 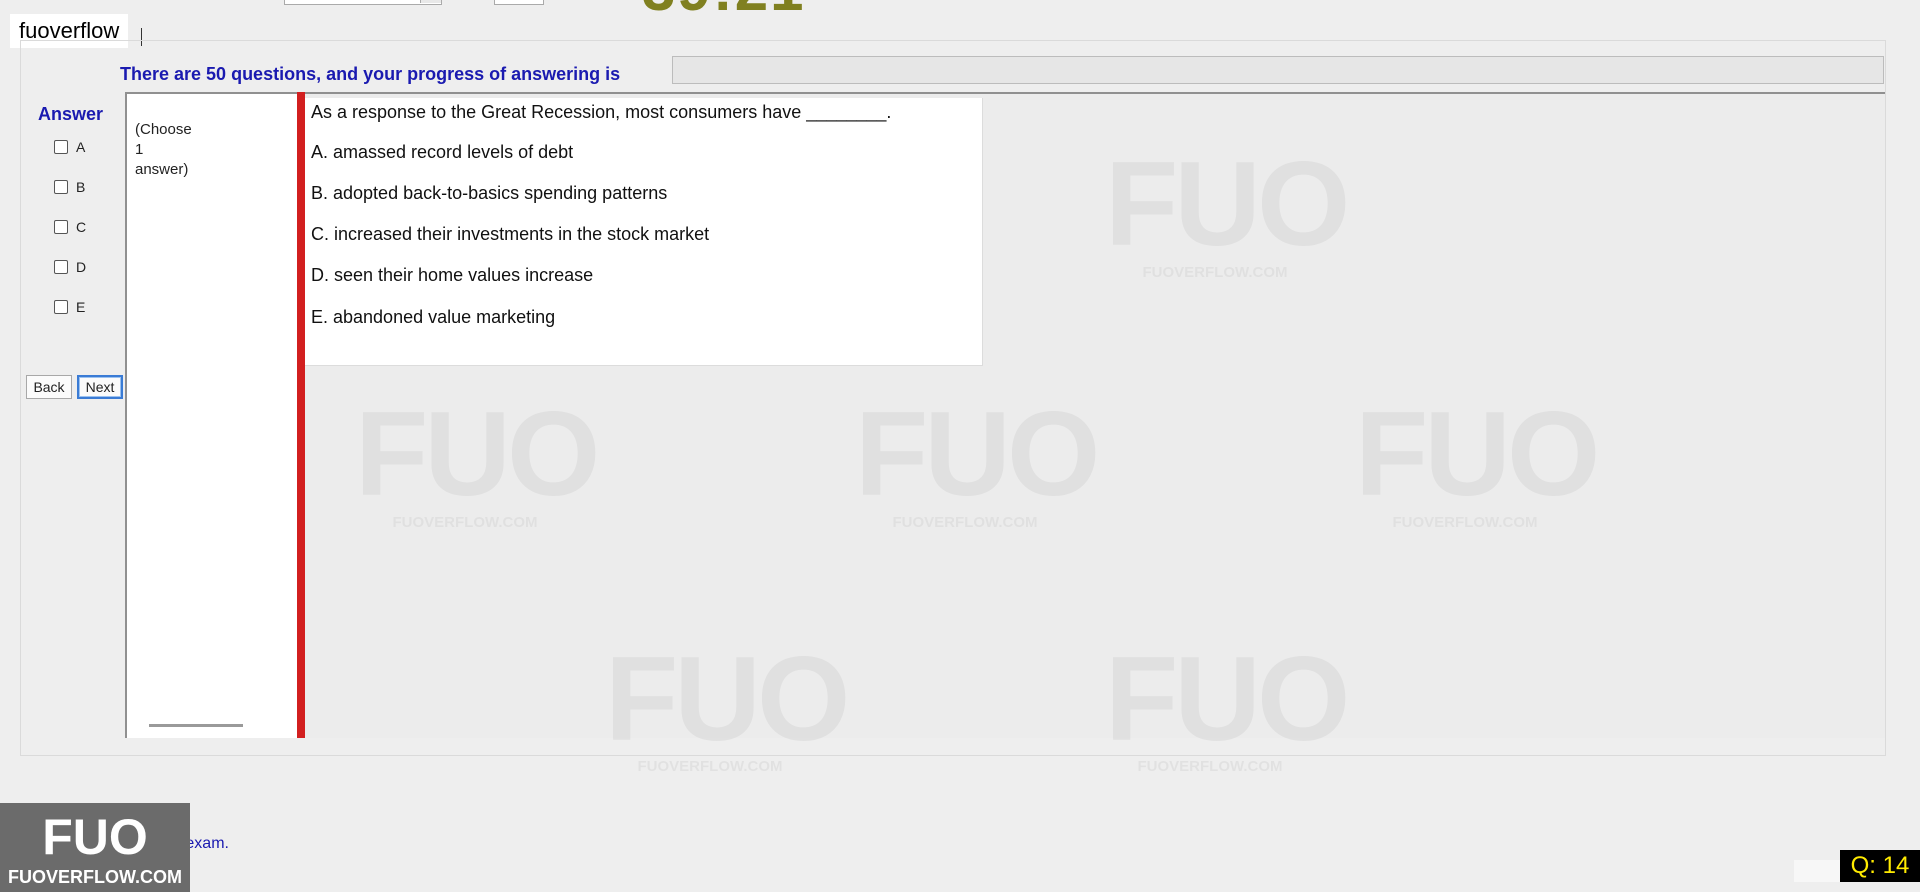 What do you see at coordinates (163, 129) in the screenshot?
I see `choose-hint-line: (Choose` at bounding box center [163, 129].